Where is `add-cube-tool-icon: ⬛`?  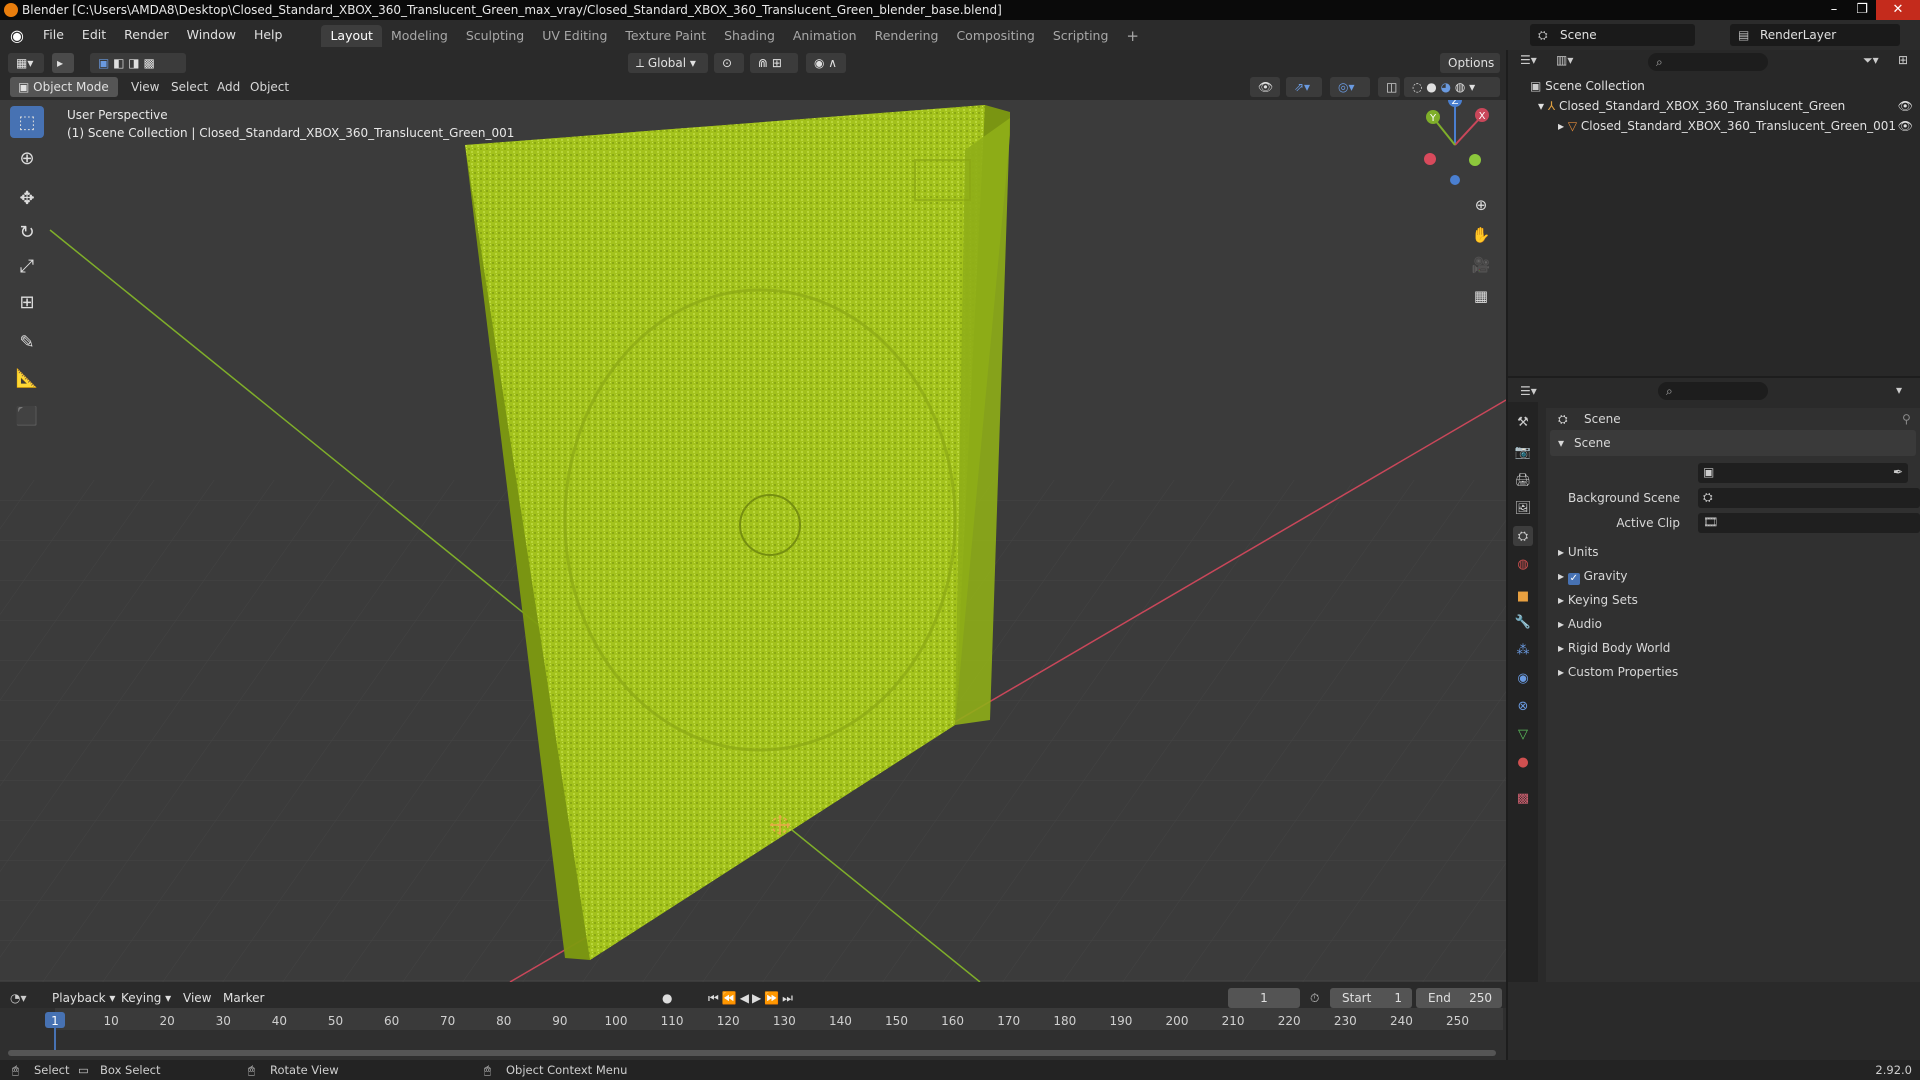 add-cube-tool-icon: ⬛ is located at coordinates (27, 416).